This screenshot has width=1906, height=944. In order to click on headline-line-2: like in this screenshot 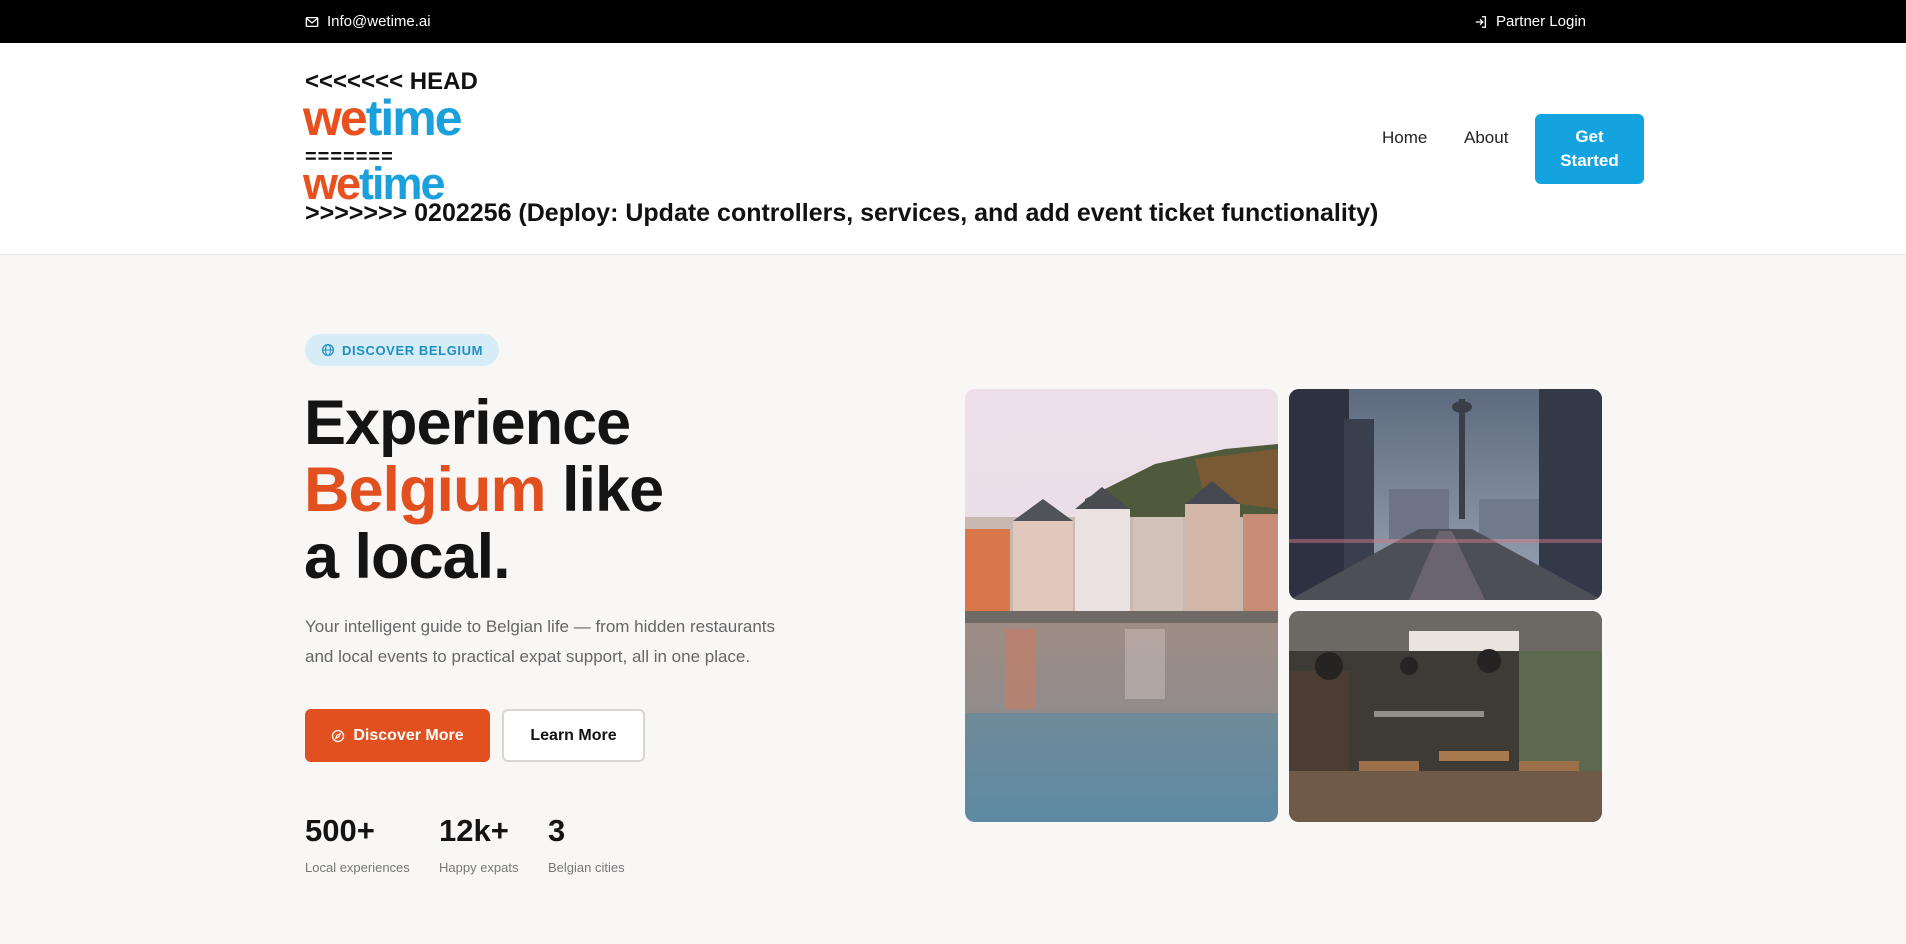, I will do `click(604, 490)`.